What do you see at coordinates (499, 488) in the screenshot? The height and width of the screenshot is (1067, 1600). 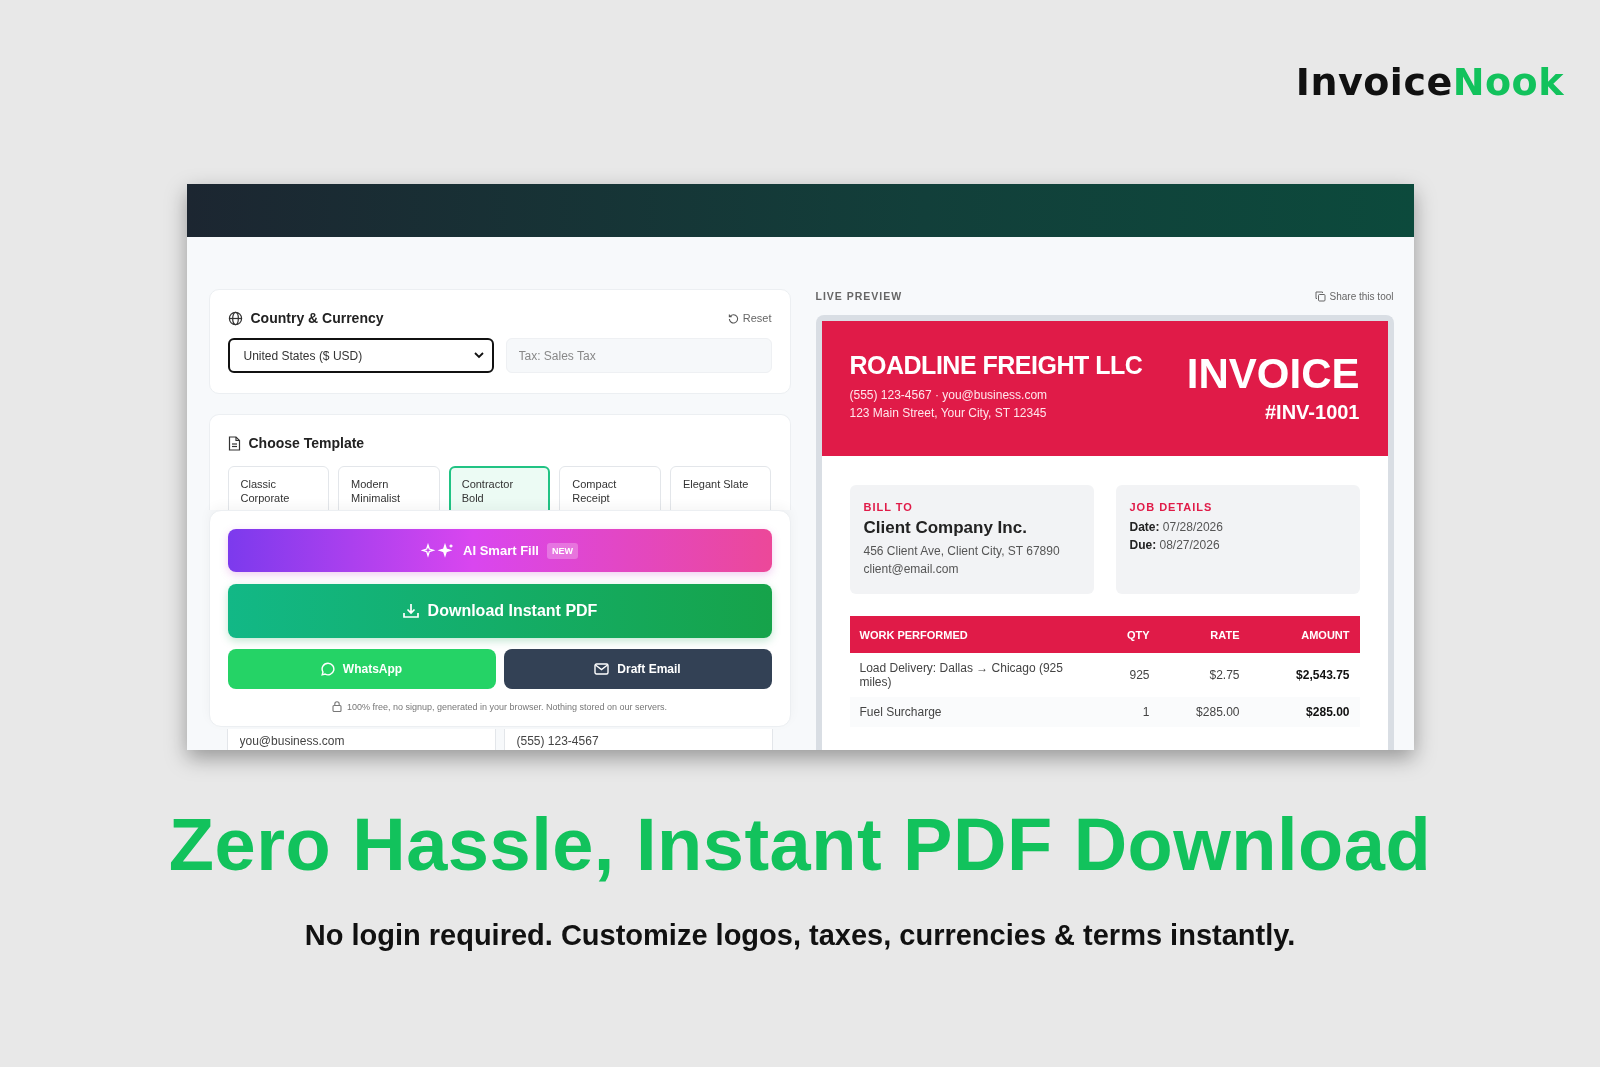 I see `template-tab: Contractor Bold` at bounding box center [499, 488].